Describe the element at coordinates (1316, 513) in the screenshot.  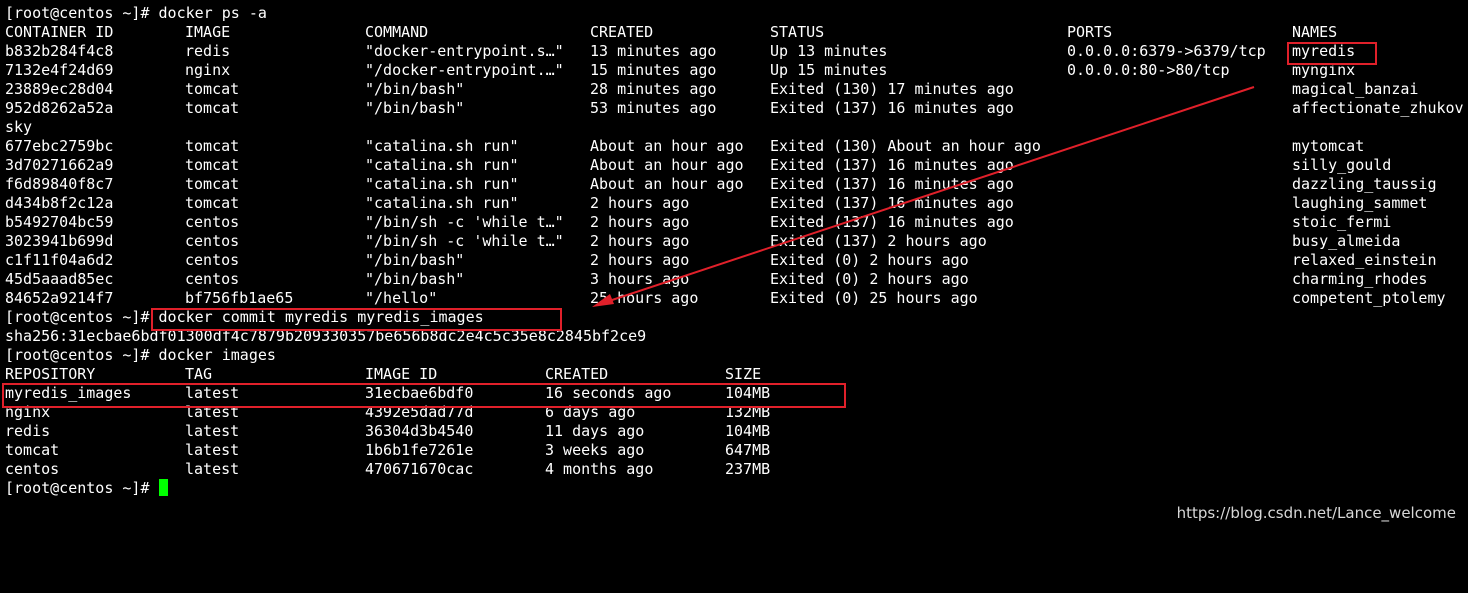
I see `watermark-text: https://blog.csdn.net/Lance_welcome` at that location.